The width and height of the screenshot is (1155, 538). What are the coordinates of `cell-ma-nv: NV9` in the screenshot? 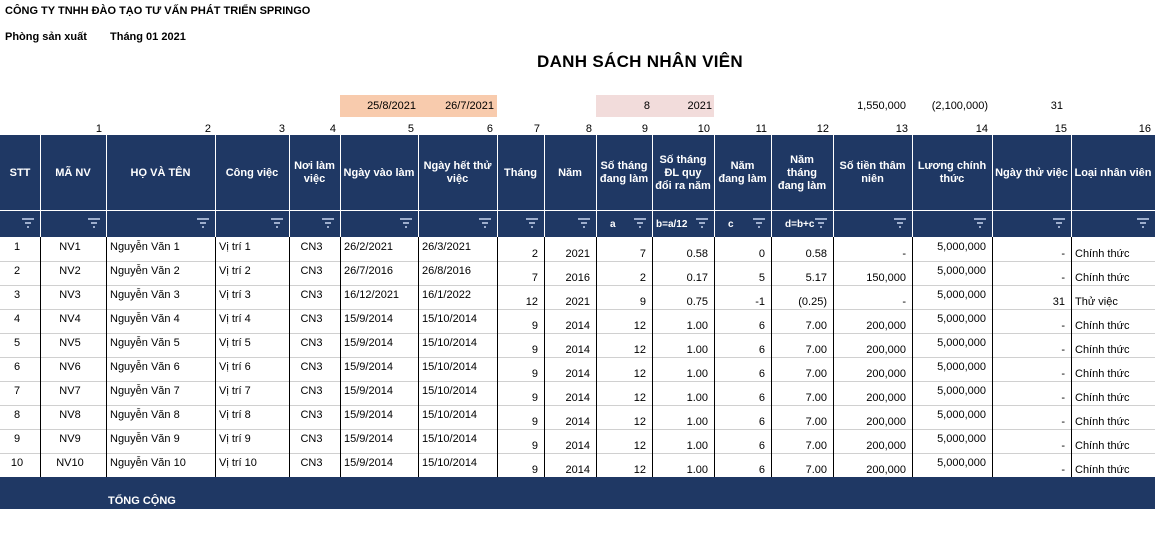 It's located at (70, 439).